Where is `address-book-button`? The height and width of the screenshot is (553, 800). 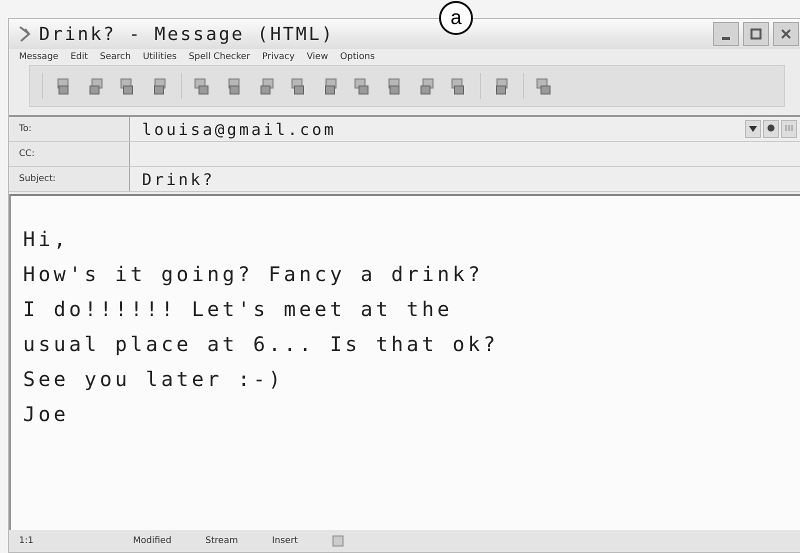 address-book-button is located at coordinates (771, 129).